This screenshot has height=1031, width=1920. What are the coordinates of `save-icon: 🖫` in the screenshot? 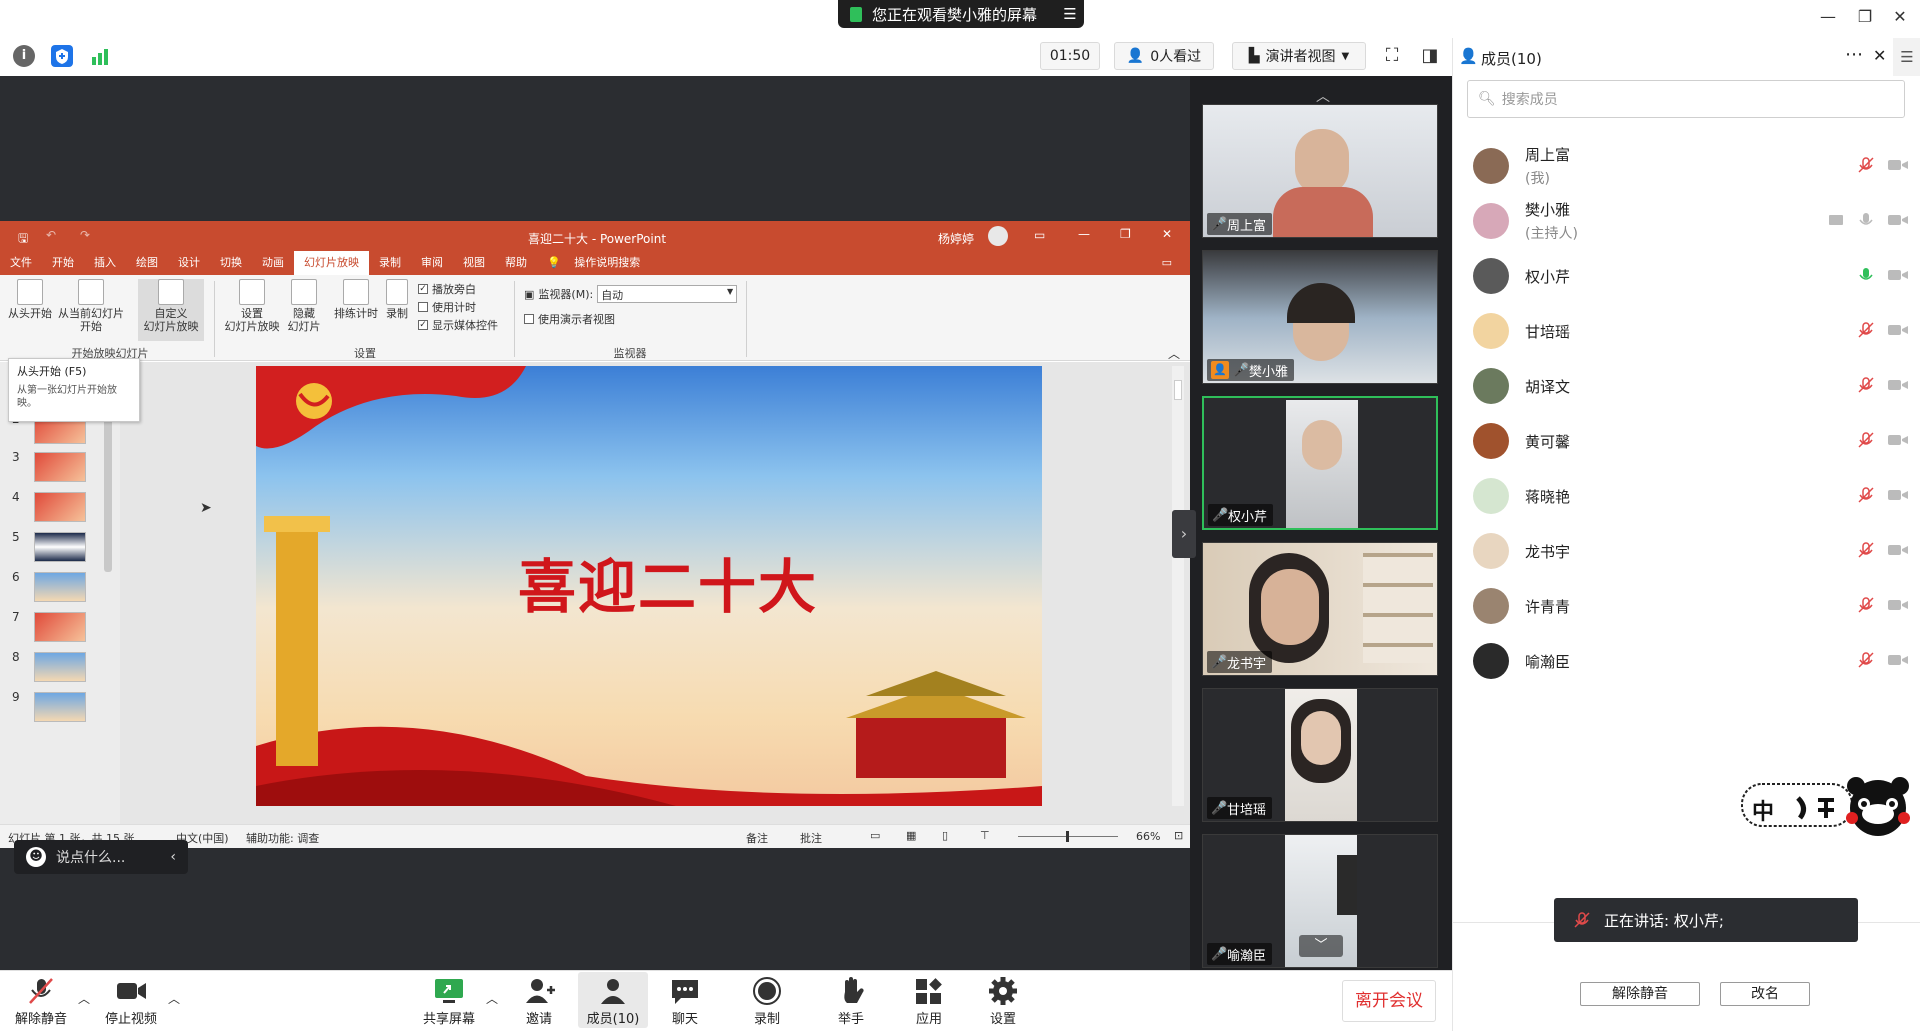 It's located at (23, 239).